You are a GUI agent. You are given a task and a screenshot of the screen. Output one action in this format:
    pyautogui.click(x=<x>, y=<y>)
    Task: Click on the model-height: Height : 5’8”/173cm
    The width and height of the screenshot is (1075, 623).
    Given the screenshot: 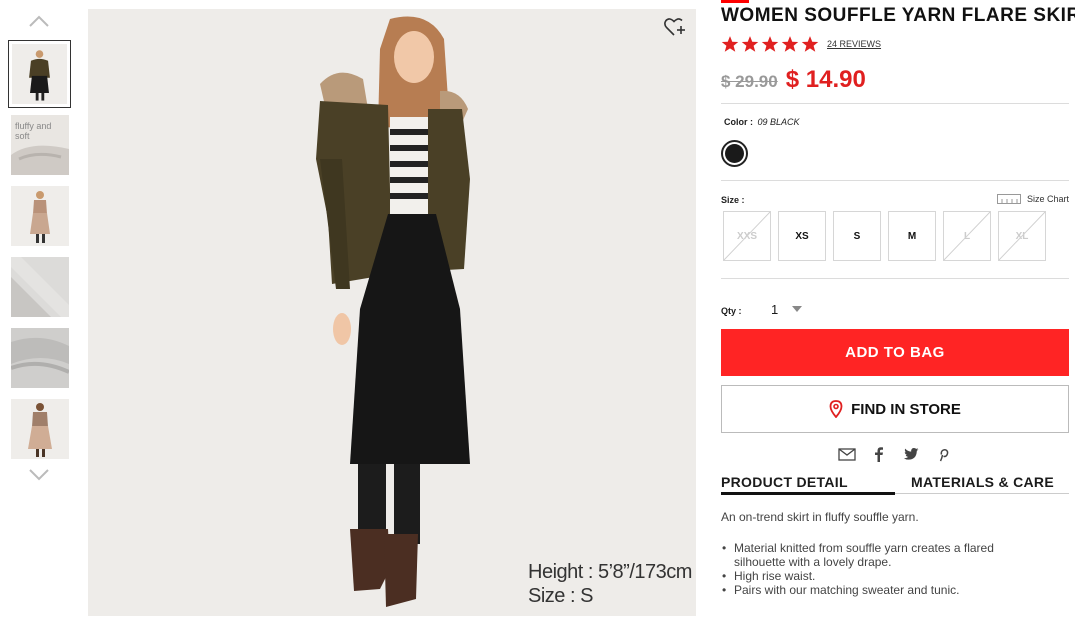 What is the action you would take?
    pyautogui.click(x=610, y=572)
    